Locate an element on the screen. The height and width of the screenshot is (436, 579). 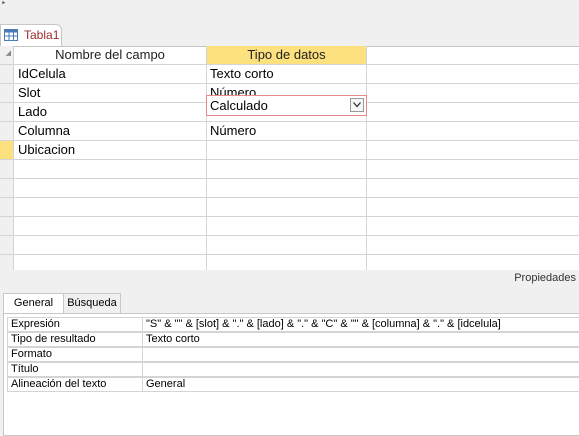
property-label: Tipo de resultado is located at coordinates (75, 339).